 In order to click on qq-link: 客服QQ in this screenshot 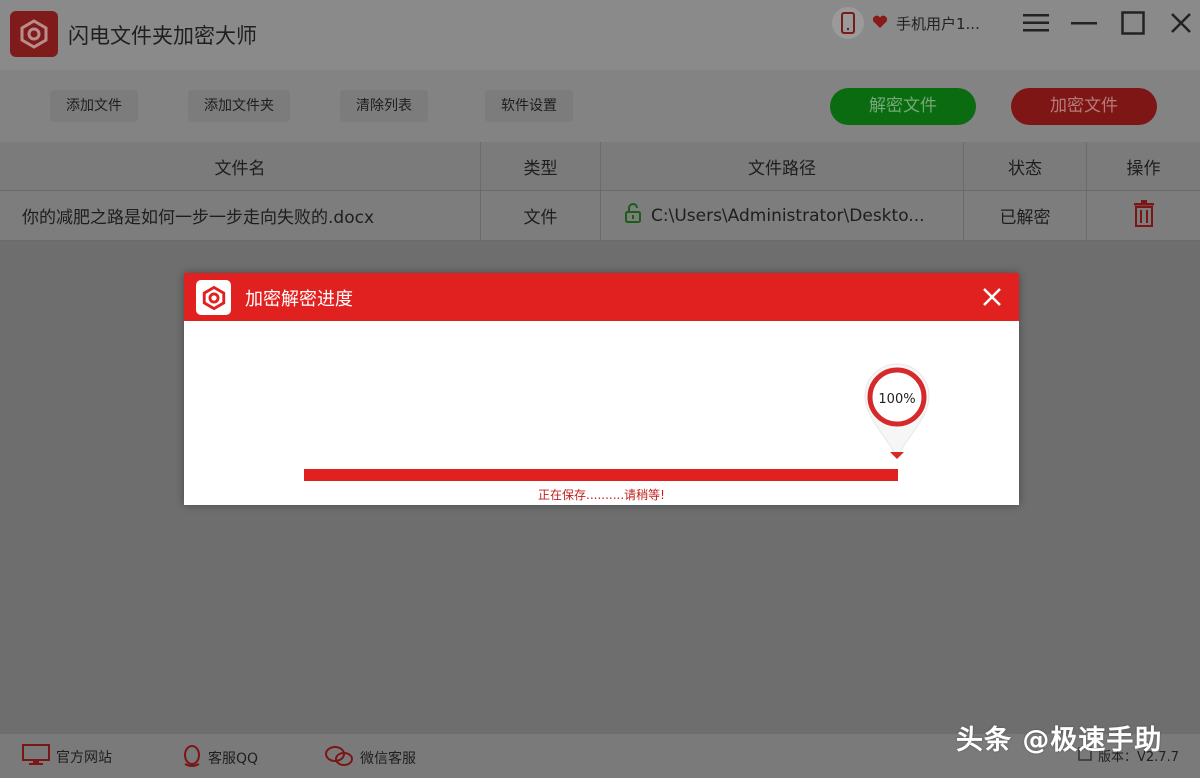, I will do `click(220, 758)`.